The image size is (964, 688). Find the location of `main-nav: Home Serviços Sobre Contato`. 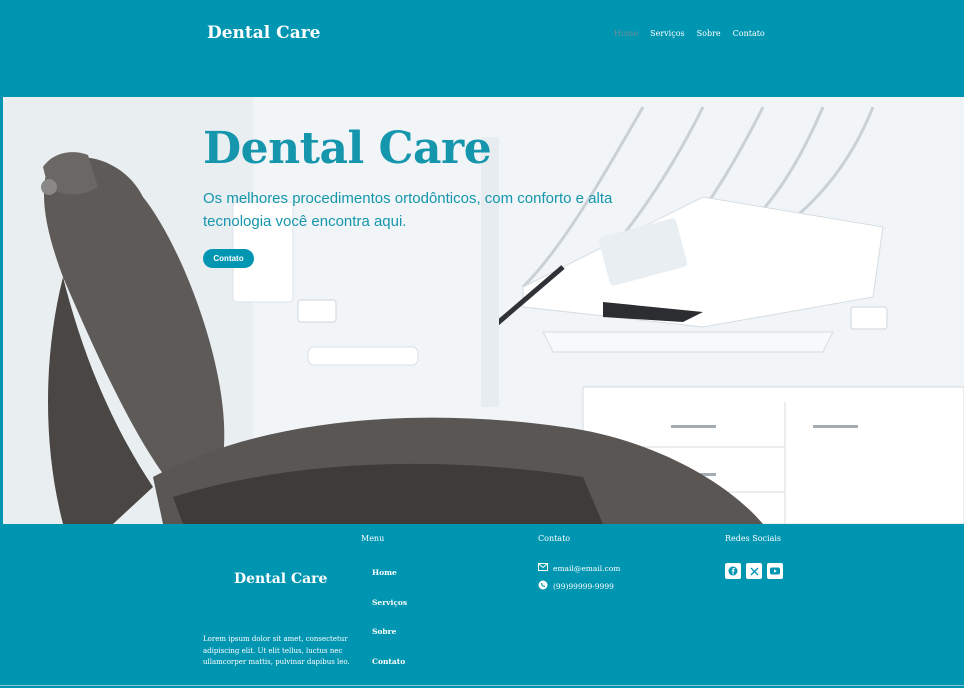

main-nav: Home Serviços Sobre Contato is located at coordinates (695, 33).